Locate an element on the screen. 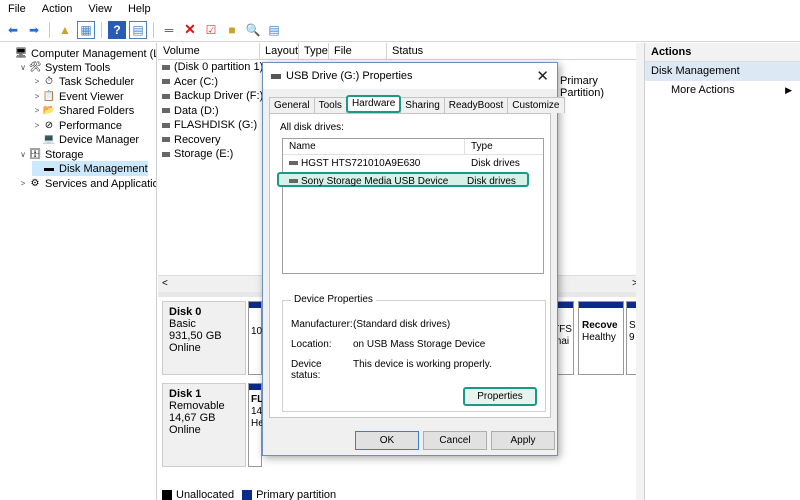 The height and width of the screenshot is (500, 800). tree-item: 🖥Computer Management (Local is located at coordinates (80, 53).